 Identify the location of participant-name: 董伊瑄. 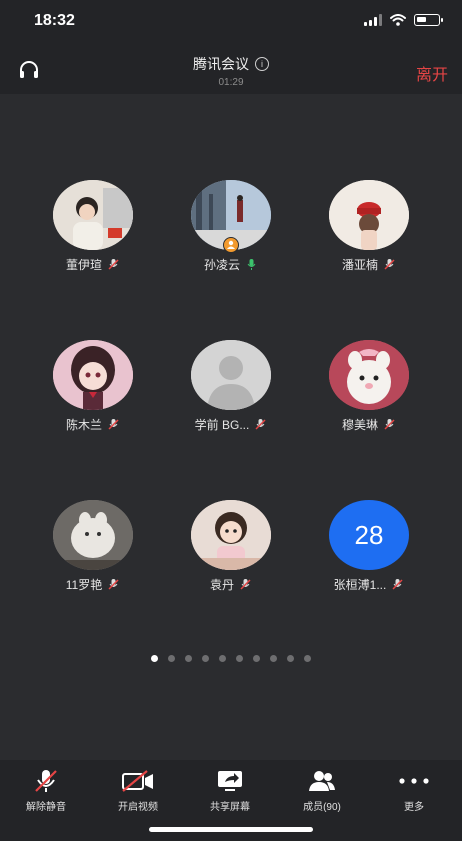
(83, 265).